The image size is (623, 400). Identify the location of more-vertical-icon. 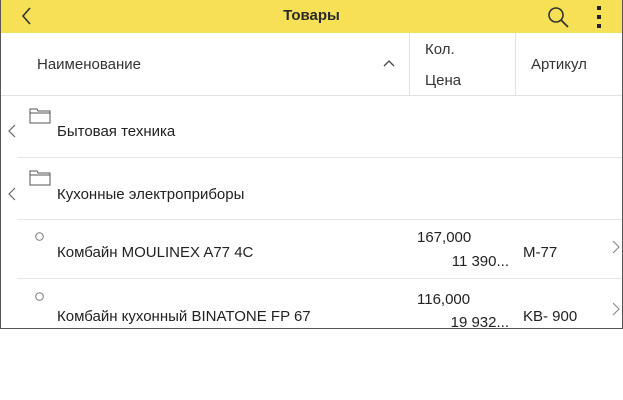
(599, 17).